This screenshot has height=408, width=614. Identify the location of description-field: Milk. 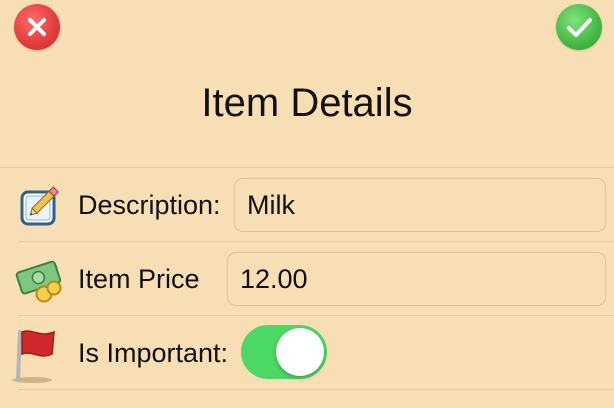
(420, 205).